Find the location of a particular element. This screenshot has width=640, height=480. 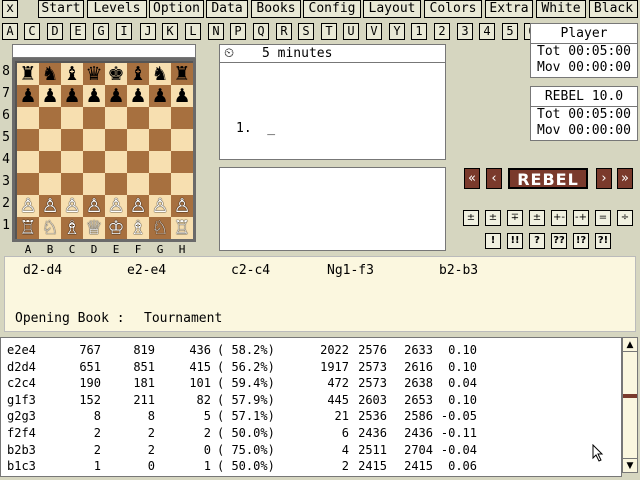

menu-start: Start is located at coordinates (61, 9).